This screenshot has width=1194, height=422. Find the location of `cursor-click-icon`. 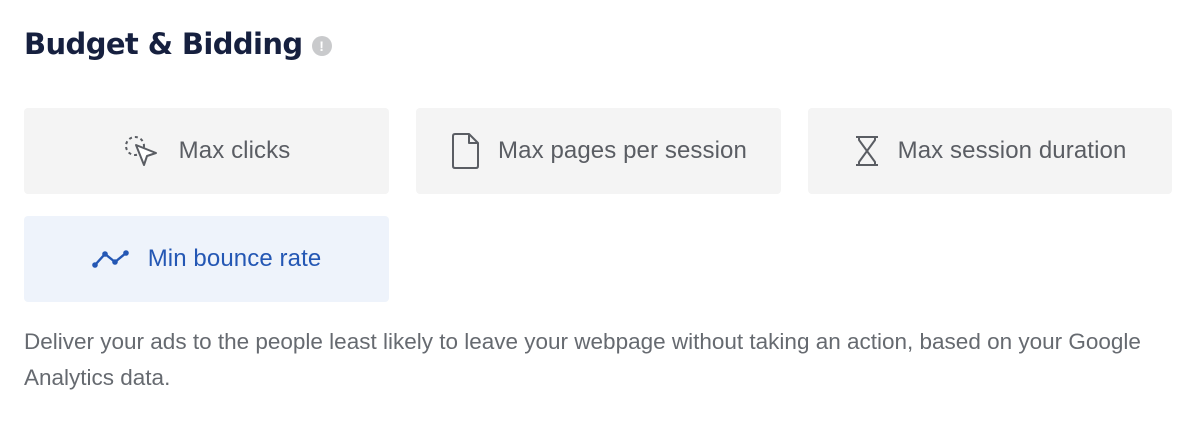

cursor-click-icon is located at coordinates (142, 151).